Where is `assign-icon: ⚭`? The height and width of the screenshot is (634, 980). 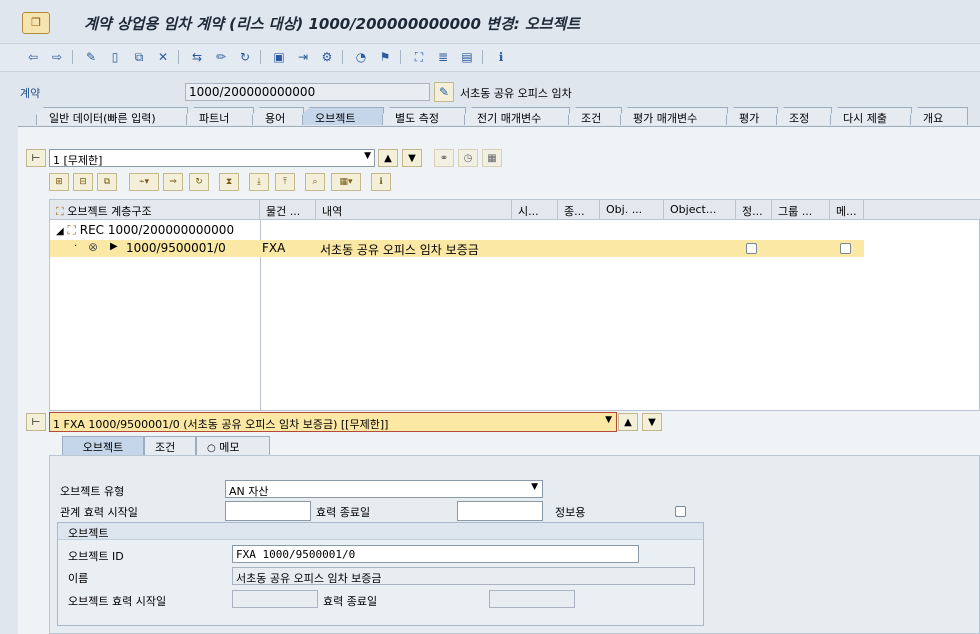 assign-icon: ⚭ is located at coordinates (444, 158).